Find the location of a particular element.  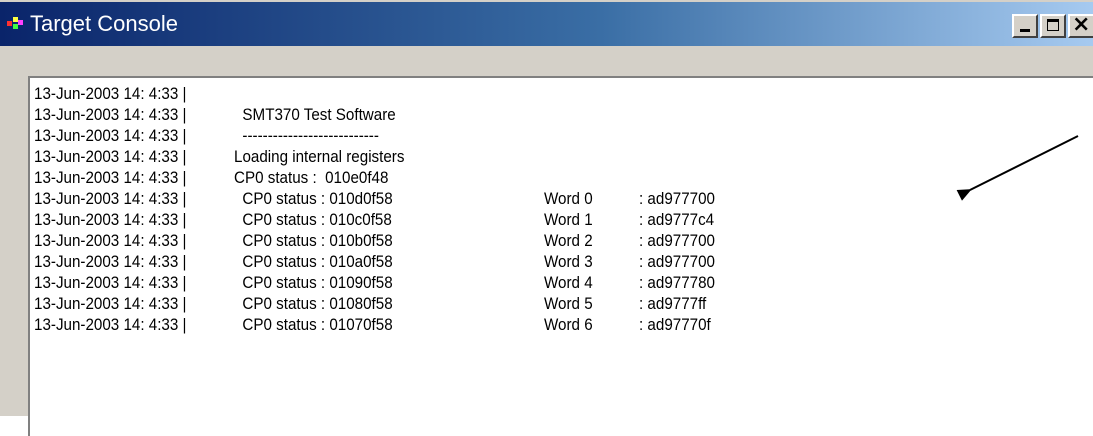

log-message: CP0 status : 010b0f58 is located at coordinates (313, 241).